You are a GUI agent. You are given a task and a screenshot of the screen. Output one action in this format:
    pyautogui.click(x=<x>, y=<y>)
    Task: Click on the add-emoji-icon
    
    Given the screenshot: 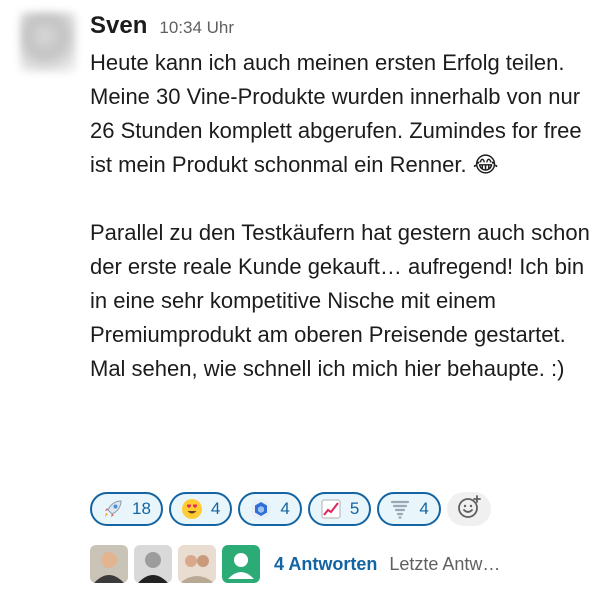 What is the action you would take?
    pyautogui.click(x=469, y=509)
    